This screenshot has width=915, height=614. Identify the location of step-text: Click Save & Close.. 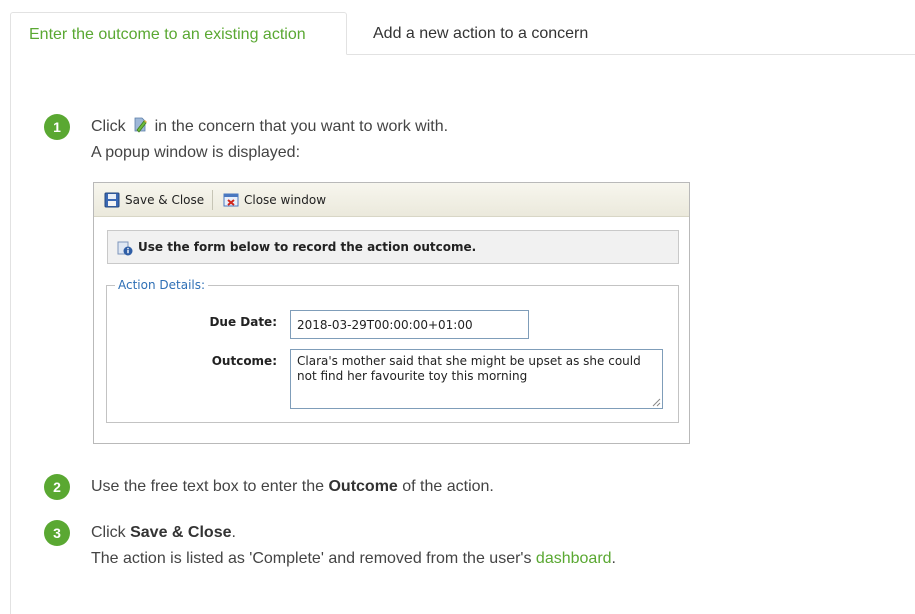
(163, 533).